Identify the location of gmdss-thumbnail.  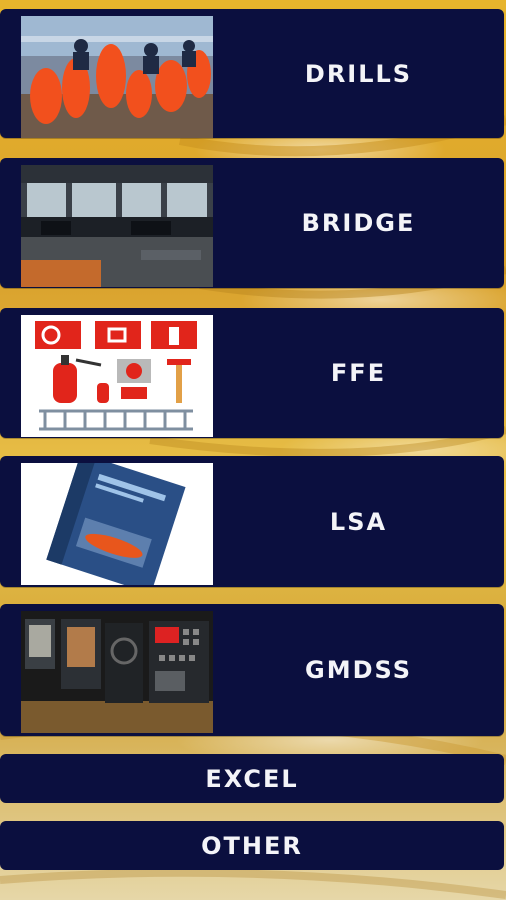
(117, 672).